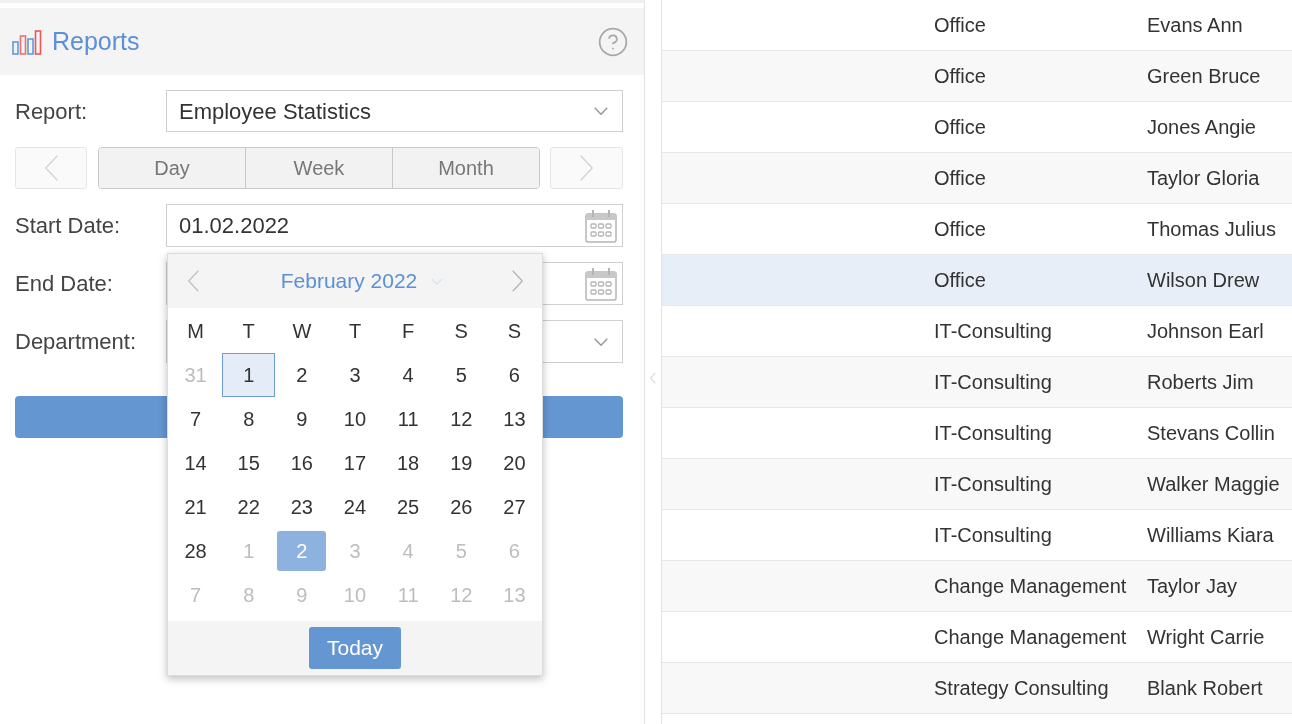 The image size is (1292, 724). I want to click on calendar-day: 8, so click(249, 419).